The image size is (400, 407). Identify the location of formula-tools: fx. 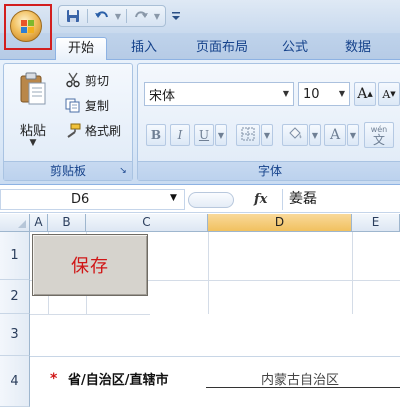
(235, 199).